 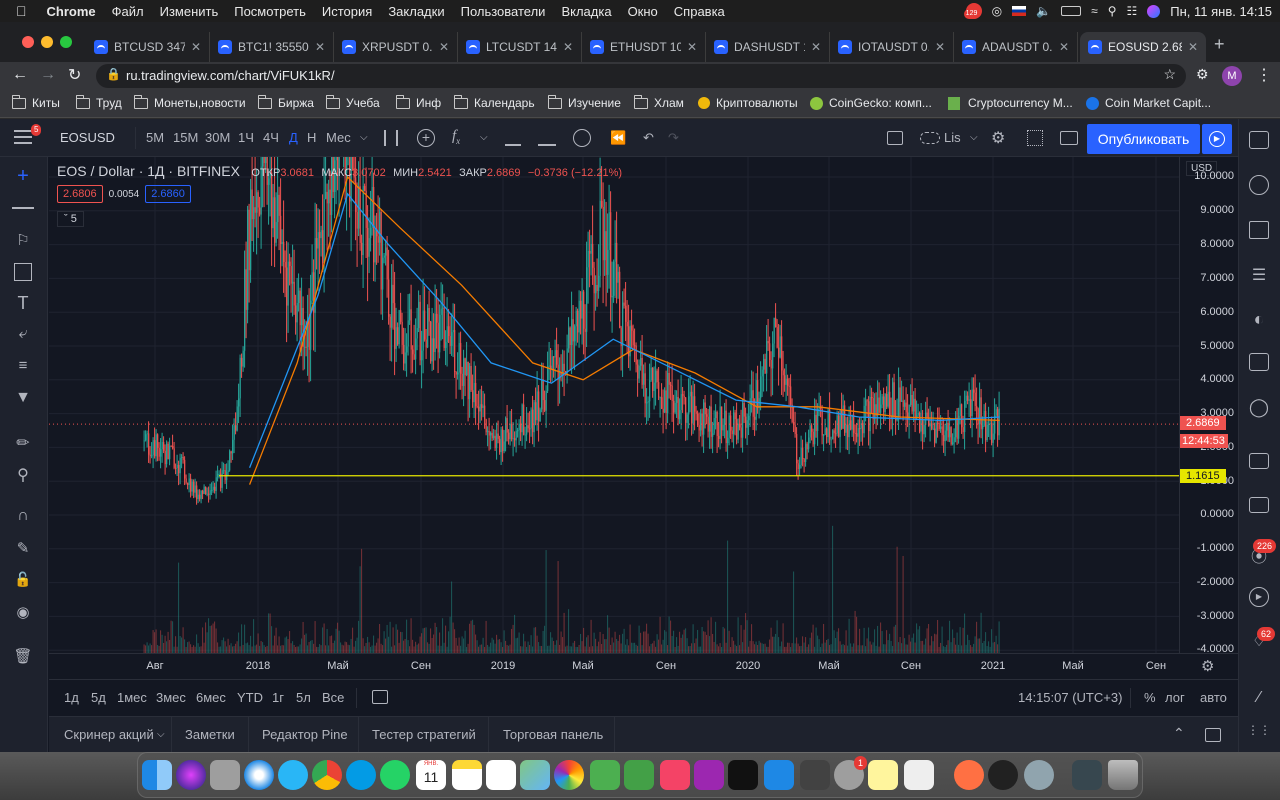 I want to click on chevron-up-icon: ⌃, so click(x=1179, y=733).